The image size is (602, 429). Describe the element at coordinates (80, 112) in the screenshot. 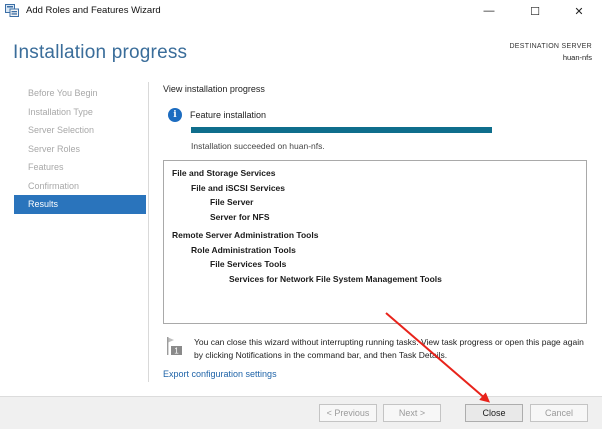

I see `nav-item-installation-type: Installation Type` at that location.